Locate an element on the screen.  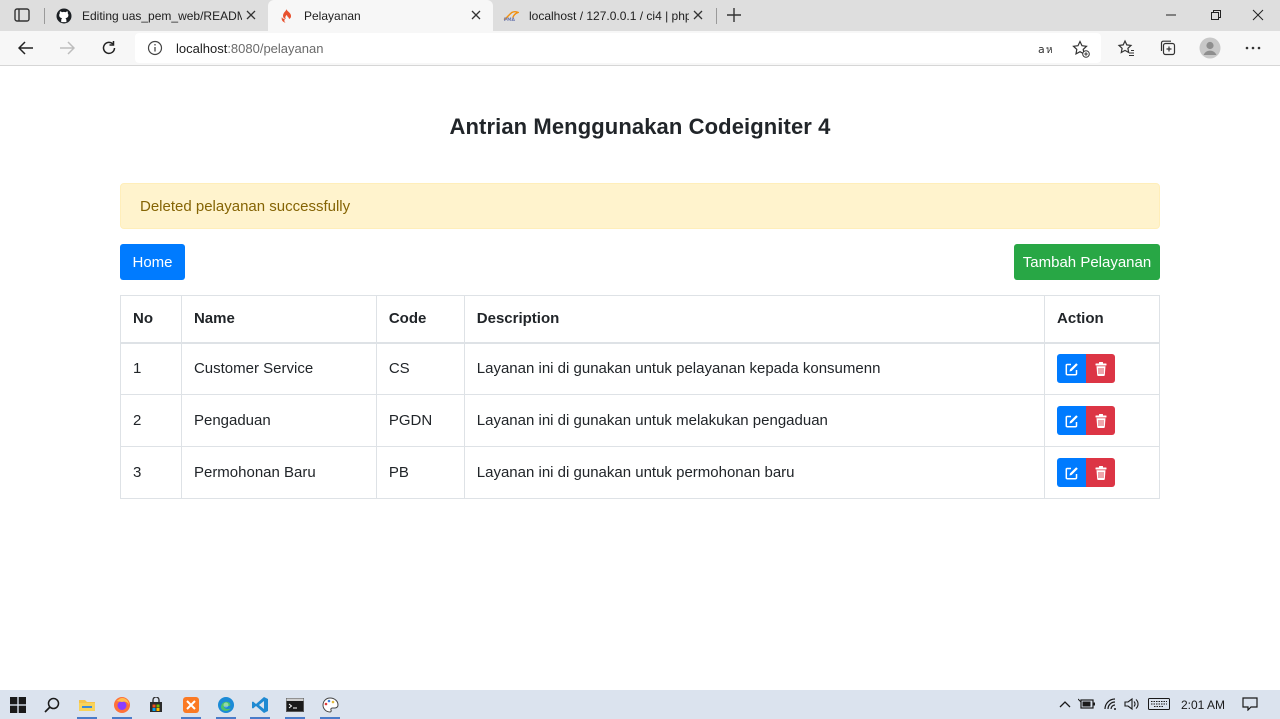
tab-actions-icon is located at coordinates (22, 15).